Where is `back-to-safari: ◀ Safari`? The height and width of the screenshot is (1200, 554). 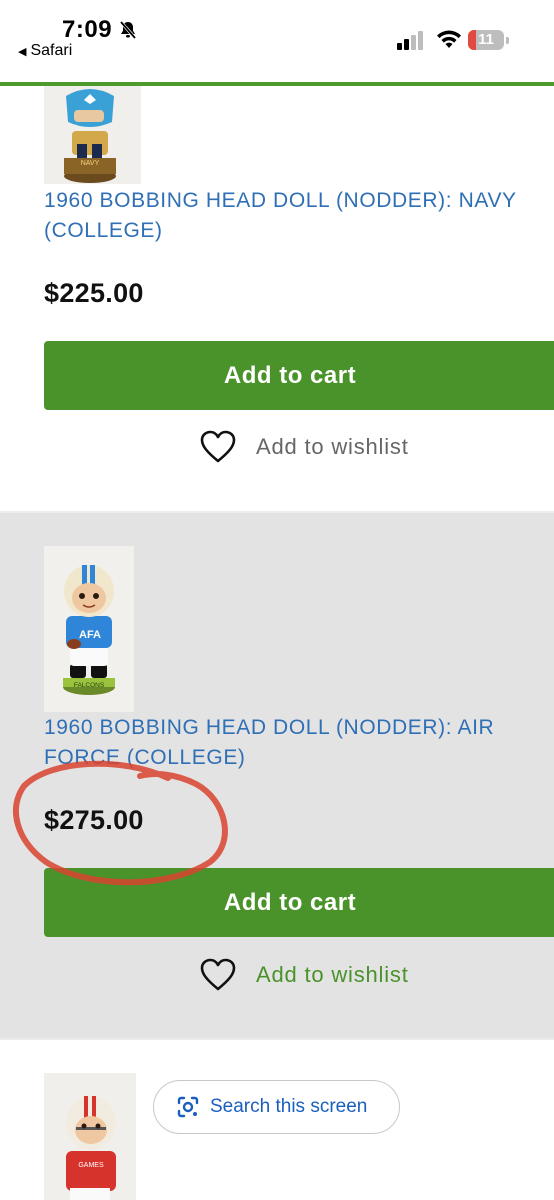 back-to-safari: ◀ Safari is located at coordinates (45, 51).